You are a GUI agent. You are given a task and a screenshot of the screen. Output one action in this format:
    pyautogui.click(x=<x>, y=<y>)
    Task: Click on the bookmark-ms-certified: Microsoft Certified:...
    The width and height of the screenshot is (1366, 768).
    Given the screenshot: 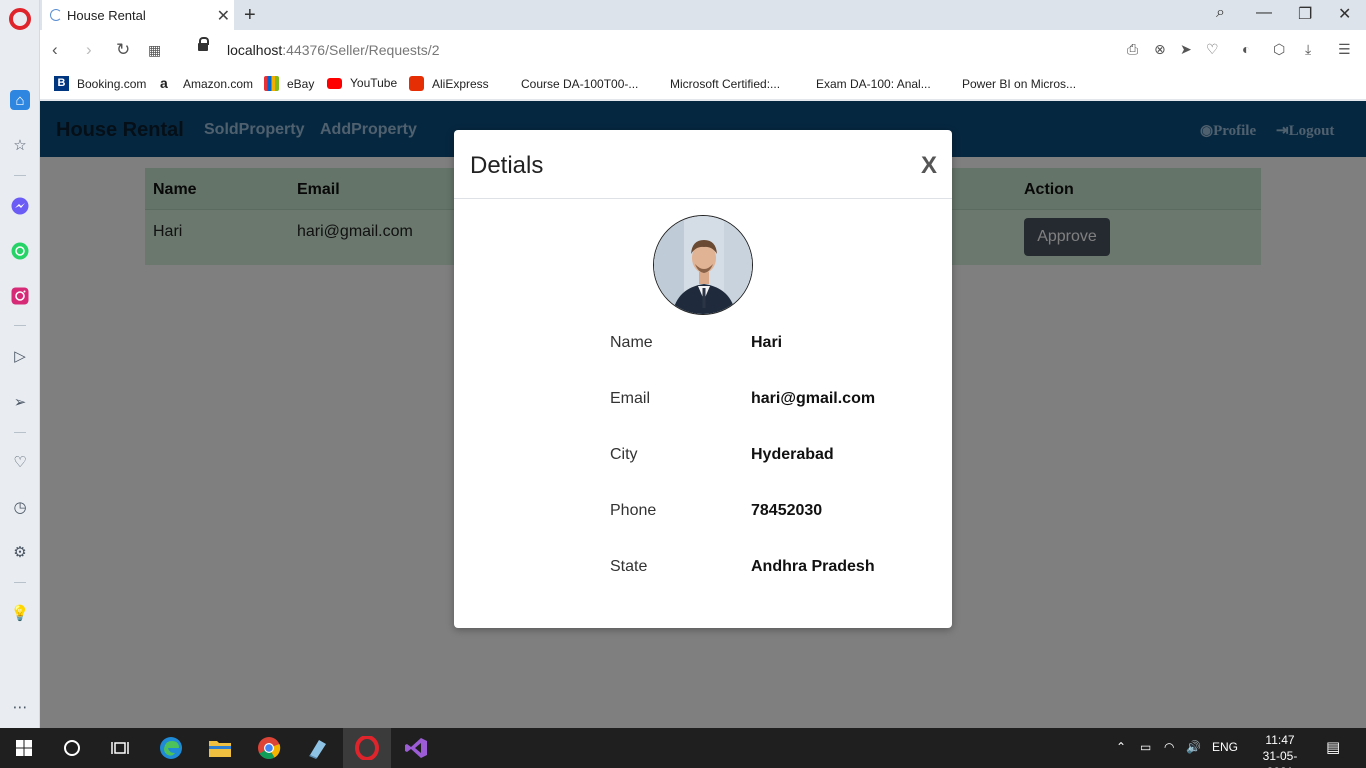 What is the action you would take?
    pyautogui.click(x=713, y=83)
    